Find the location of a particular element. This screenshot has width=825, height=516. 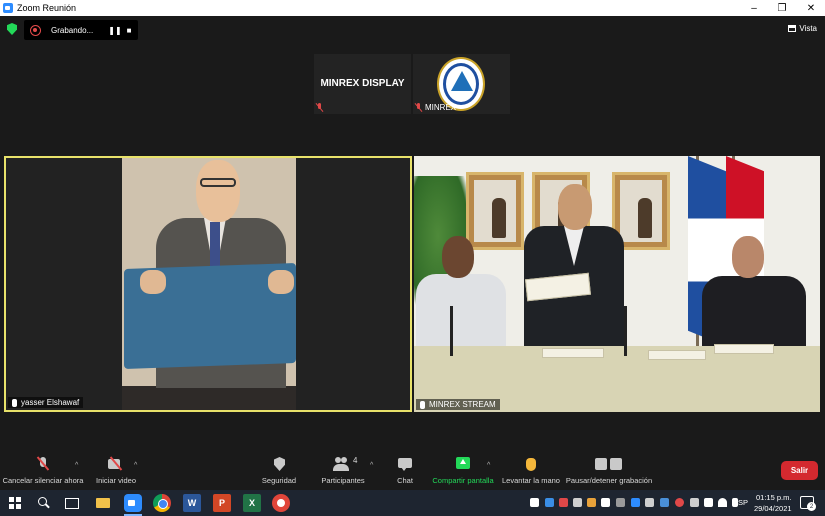

recording-indicator: Grabando... ❚❚ ■ is located at coordinates (81, 30).